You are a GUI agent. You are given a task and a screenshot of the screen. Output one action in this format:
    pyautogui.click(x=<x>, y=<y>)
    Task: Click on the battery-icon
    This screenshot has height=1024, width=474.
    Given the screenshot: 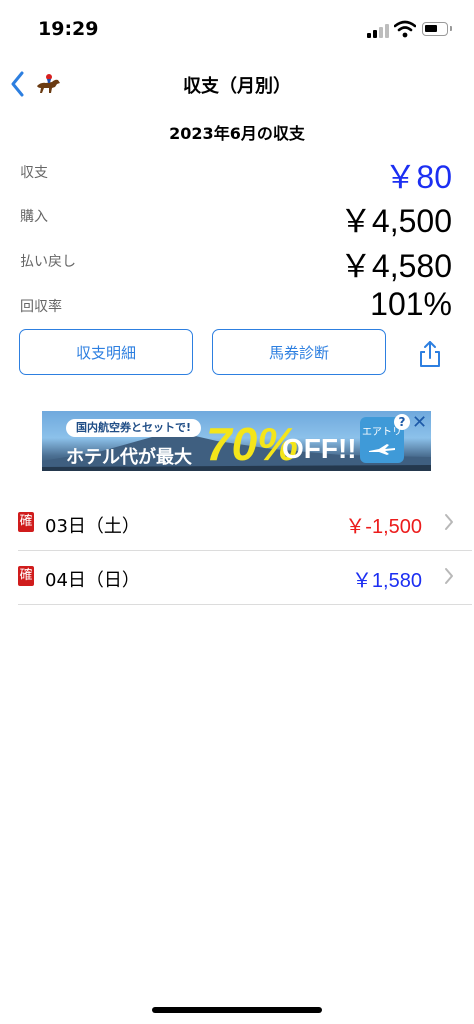 What is the action you would take?
    pyautogui.click(x=437, y=29)
    